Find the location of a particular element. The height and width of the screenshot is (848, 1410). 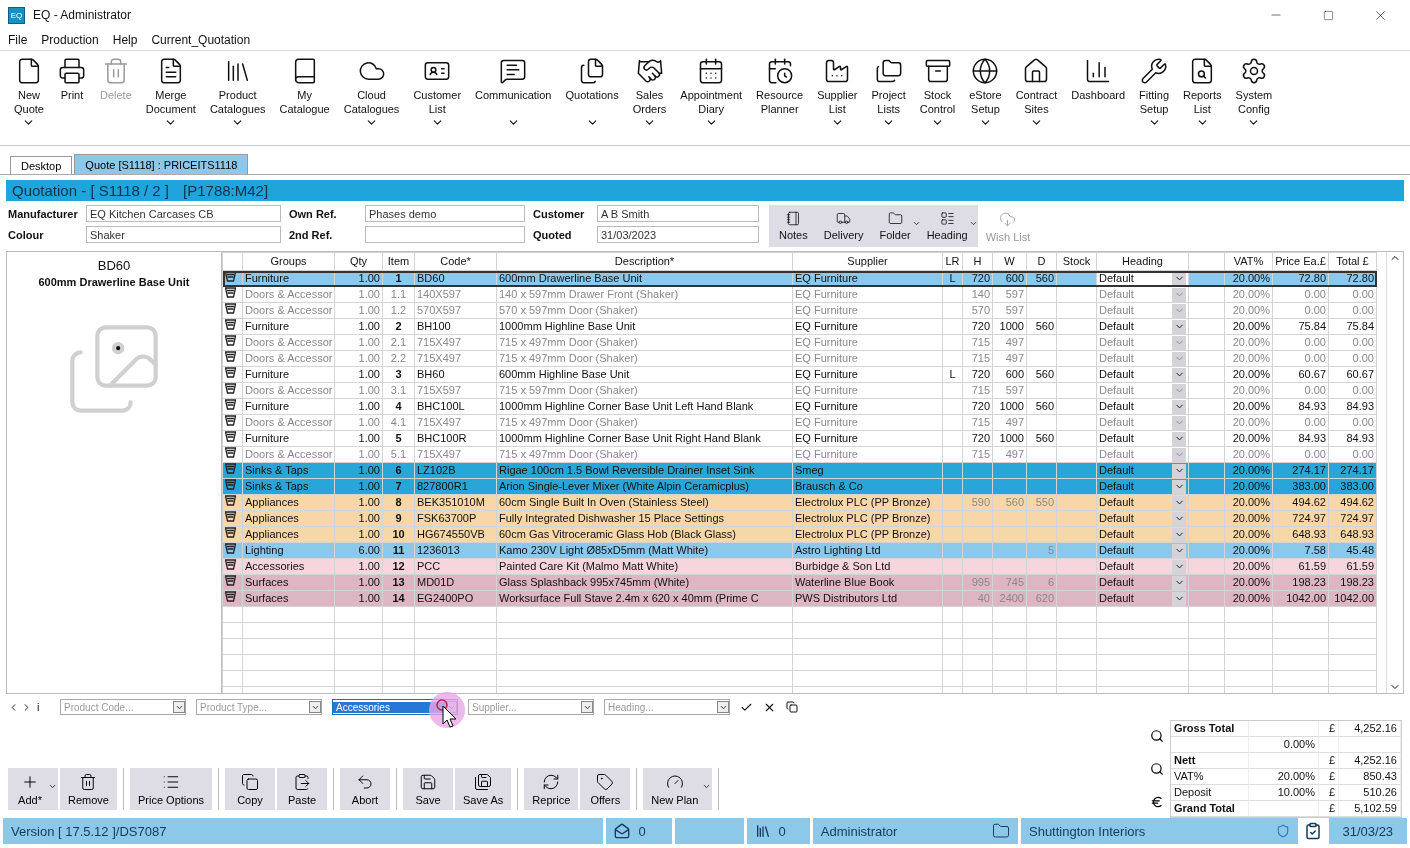

column-header: Price Ea.£ is located at coordinates (1300, 261).